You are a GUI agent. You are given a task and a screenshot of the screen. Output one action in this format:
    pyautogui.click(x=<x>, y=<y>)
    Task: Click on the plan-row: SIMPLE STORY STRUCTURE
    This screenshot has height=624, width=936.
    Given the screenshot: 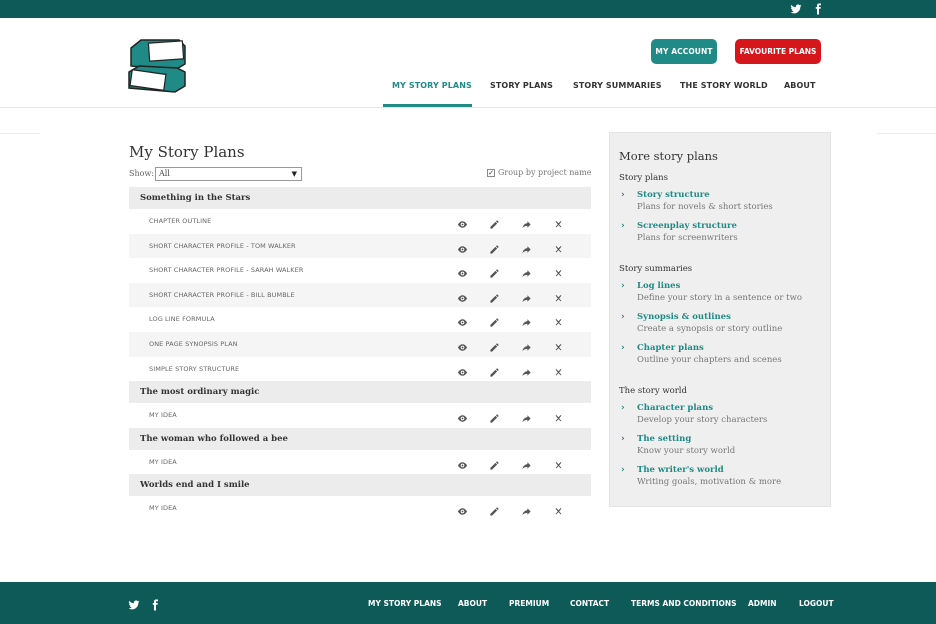 What is the action you would take?
    pyautogui.click(x=360, y=369)
    